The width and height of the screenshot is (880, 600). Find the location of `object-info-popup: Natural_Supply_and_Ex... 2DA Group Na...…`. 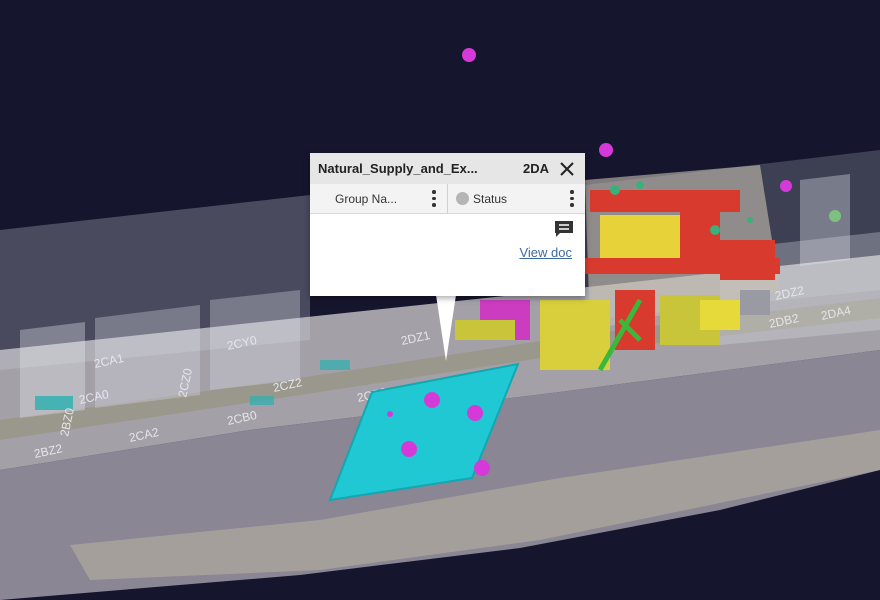

object-info-popup: Natural_Supply_and_Ex... 2DA Group Na...… is located at coordinates (447, 224).